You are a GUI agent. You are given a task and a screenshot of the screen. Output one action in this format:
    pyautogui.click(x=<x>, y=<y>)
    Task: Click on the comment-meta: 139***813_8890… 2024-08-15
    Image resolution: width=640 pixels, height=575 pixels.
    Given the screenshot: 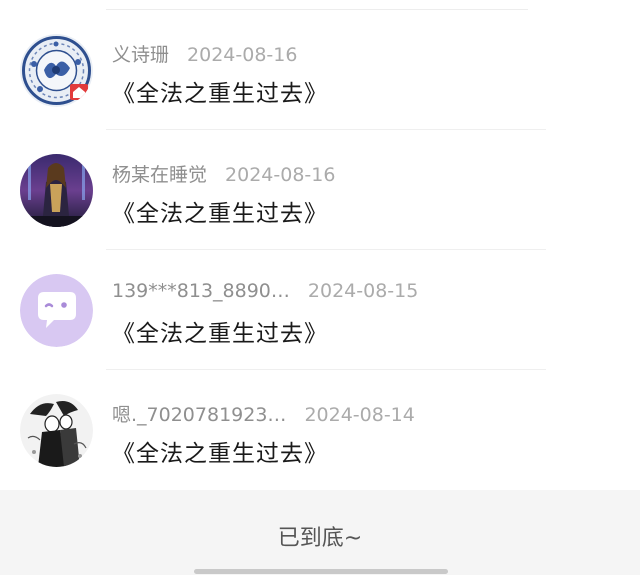 What is the action you would take?
    pyautogui.click(x=265, y=291)
    